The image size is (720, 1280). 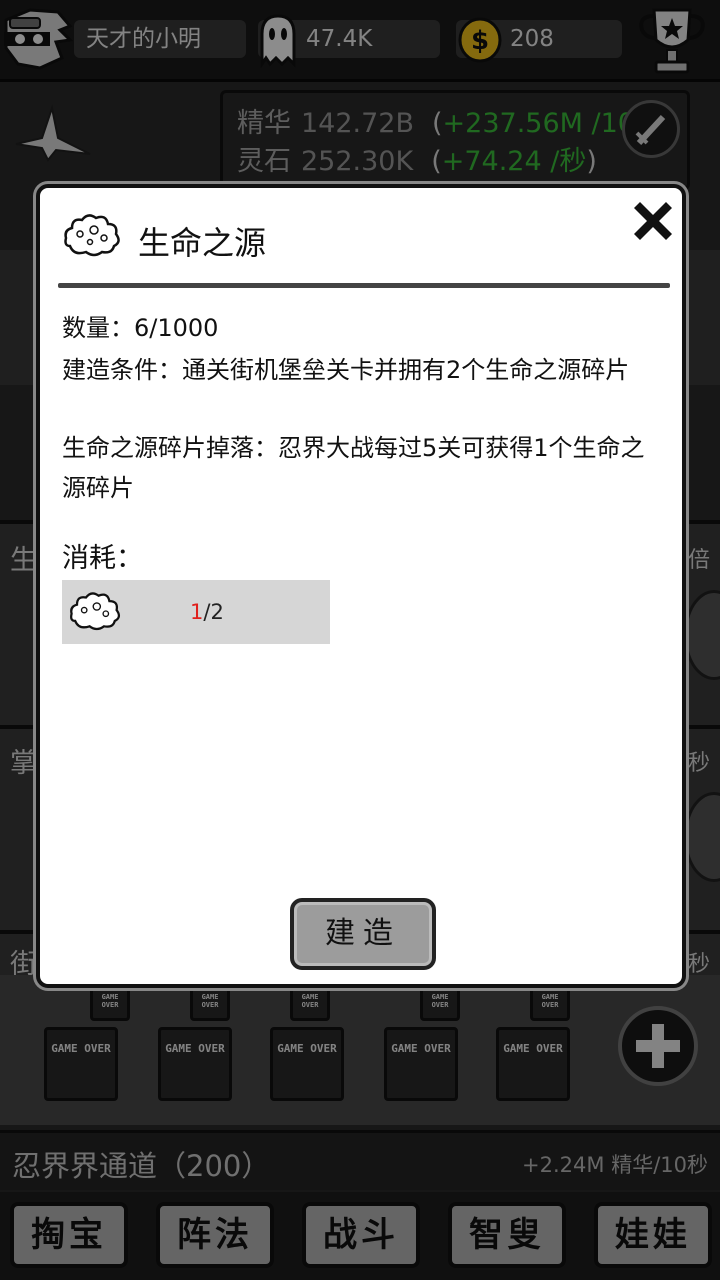 I want to click on life-source-fragment-icon, so click(x=95, y=611).